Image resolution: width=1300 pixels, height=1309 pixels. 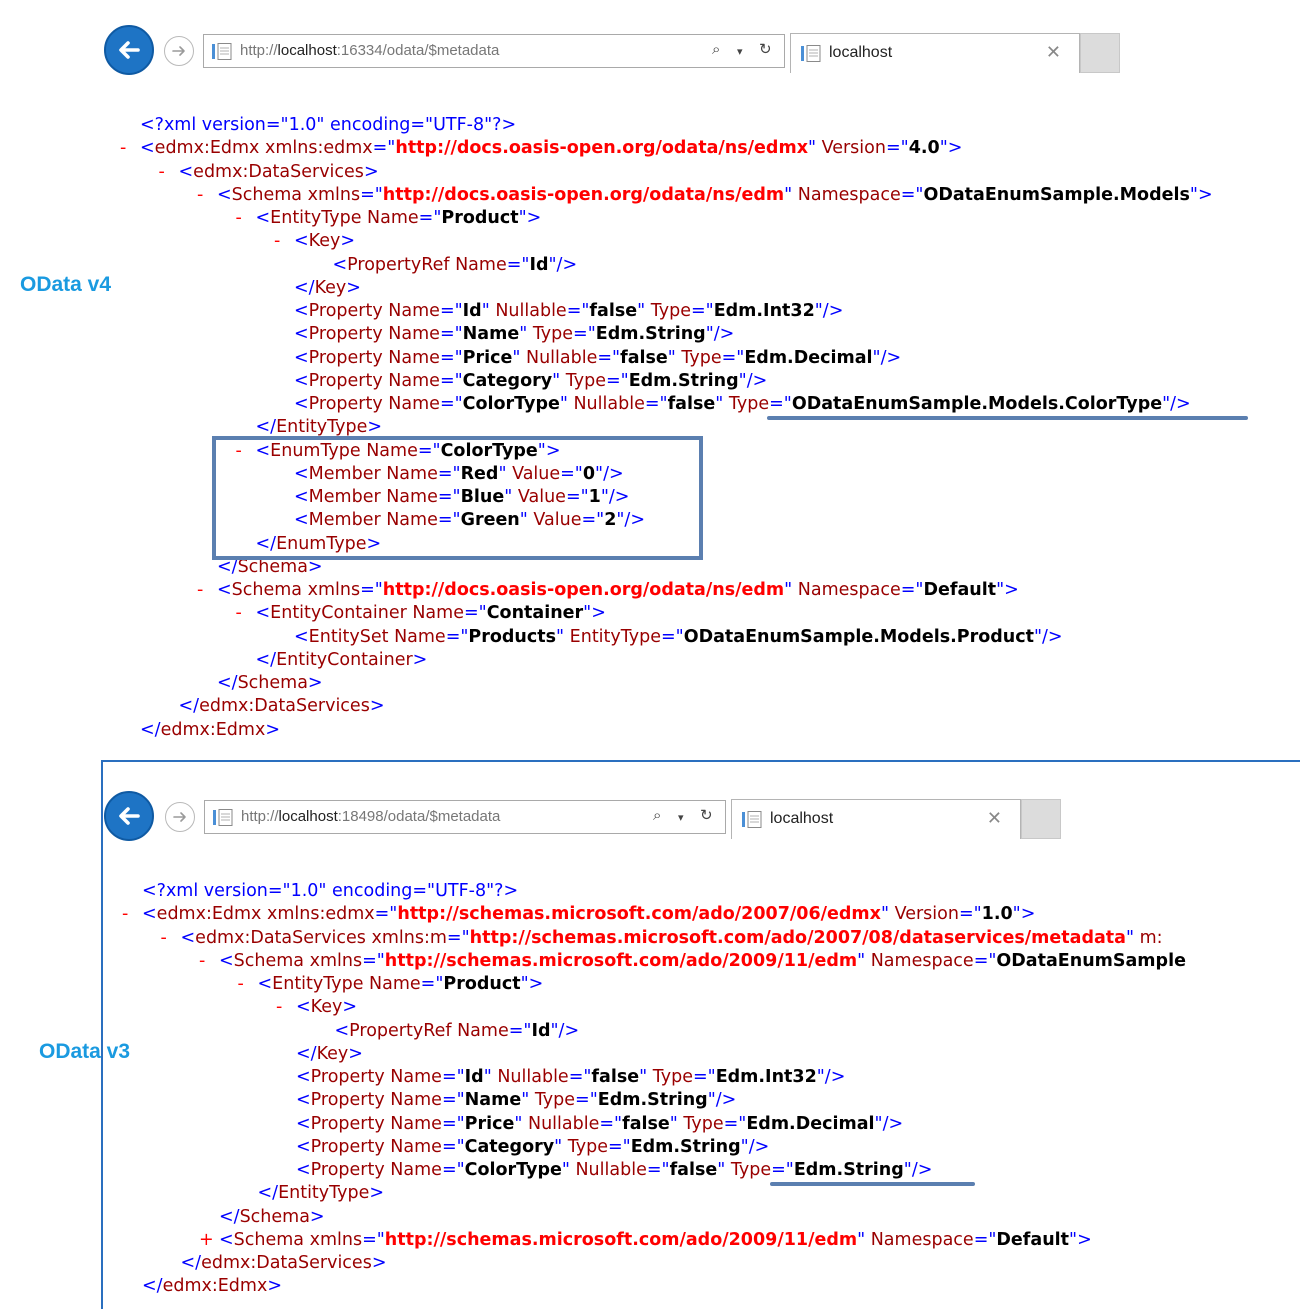 What do you see at coordinates (347, 1100) in the screenshot?
I see `xml-token: Property` at bounding box center [347, 1100].